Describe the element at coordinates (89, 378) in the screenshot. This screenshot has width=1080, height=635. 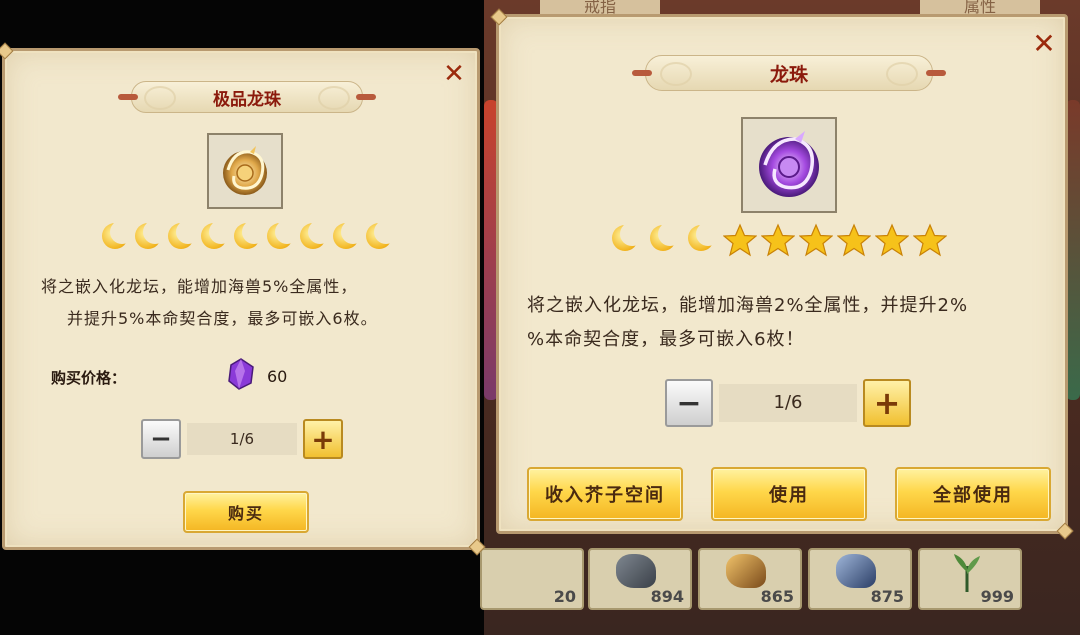
I see `price-label: 购买价格：` at that location.